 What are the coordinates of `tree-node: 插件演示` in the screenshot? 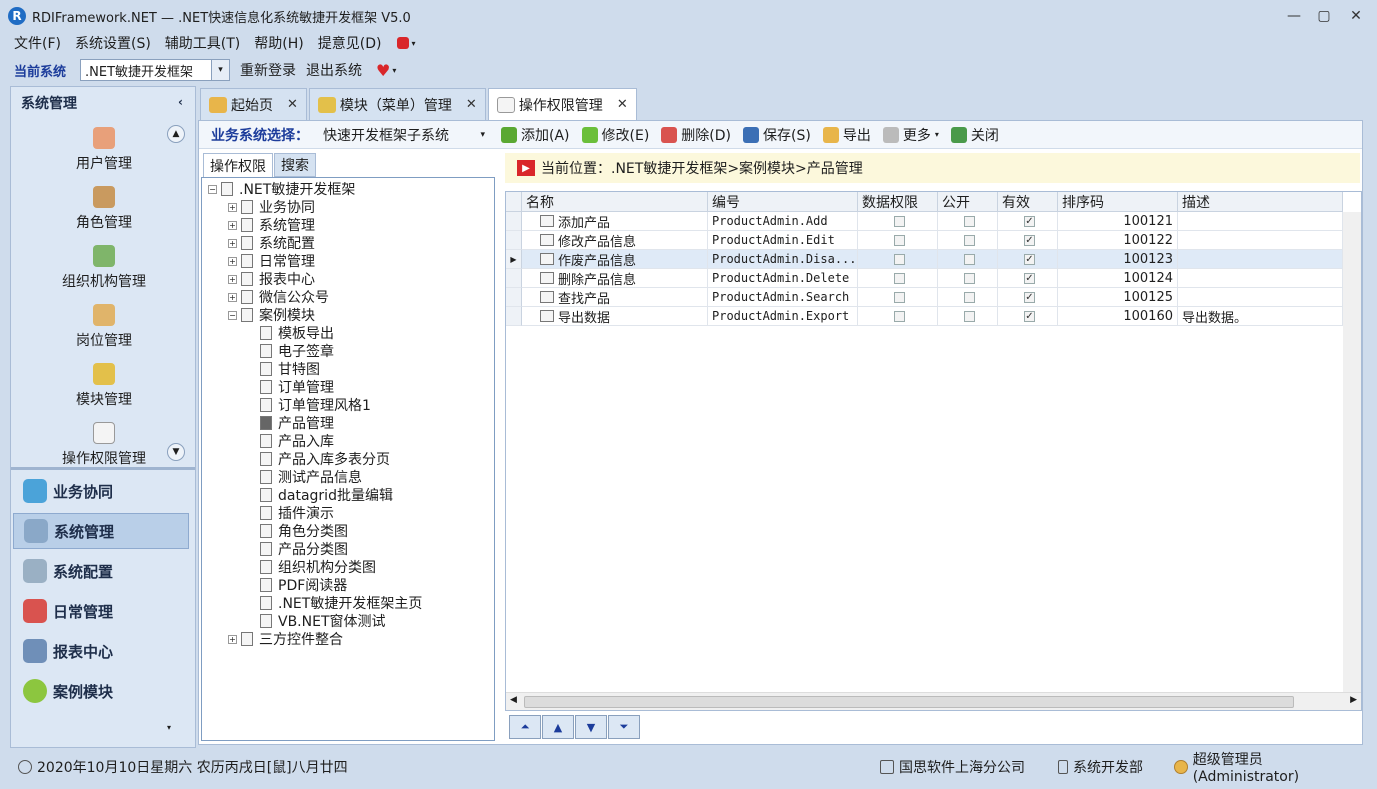 It's located at (297, 513).